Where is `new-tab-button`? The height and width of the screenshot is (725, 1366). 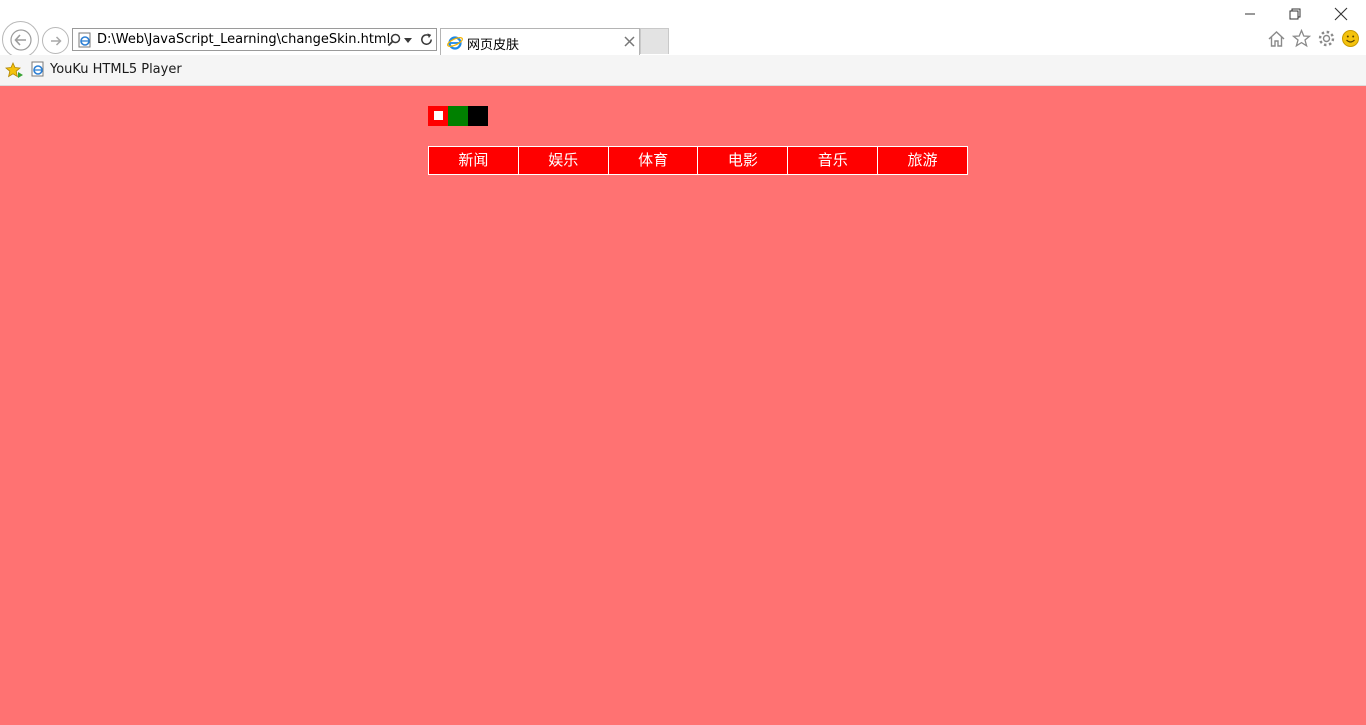 new-tab-button is located at coordinates (654, 41).